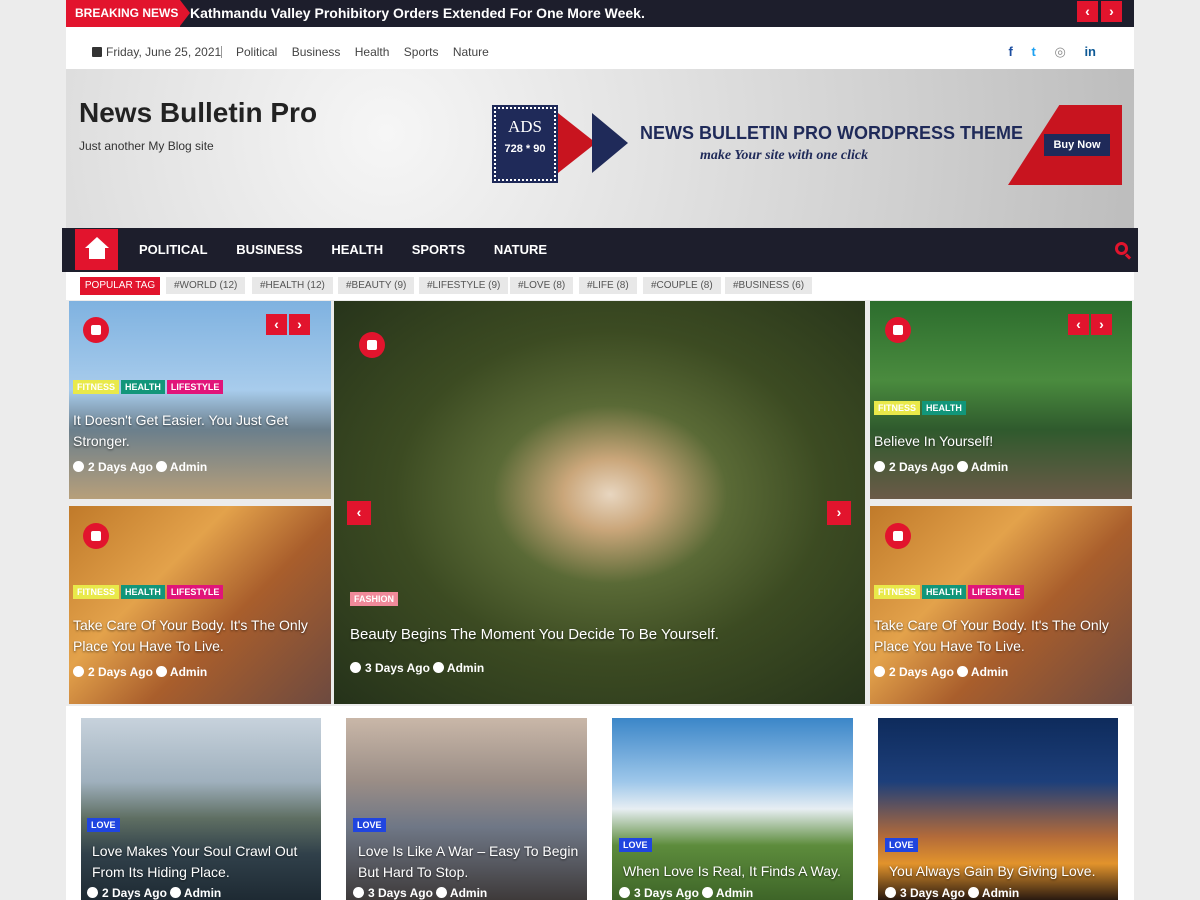 Image resolution: width=1200 pixels, height=900 pixels. What do you see at coordinates (738, 871) in the screenshot?
I see `post-title: When Love Is Real, It Finds A Way.` at bounding box center [738, 871].